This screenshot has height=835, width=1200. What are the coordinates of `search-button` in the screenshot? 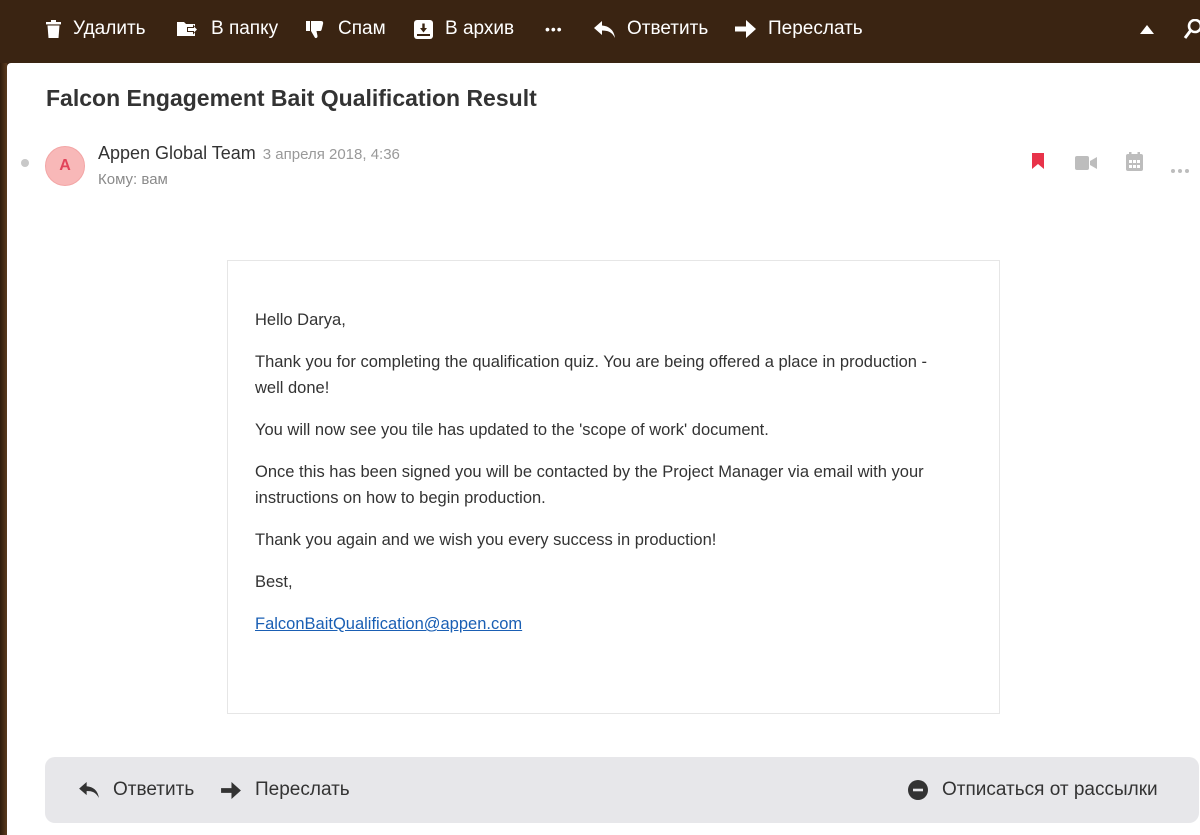 It's located at (1191, 29).